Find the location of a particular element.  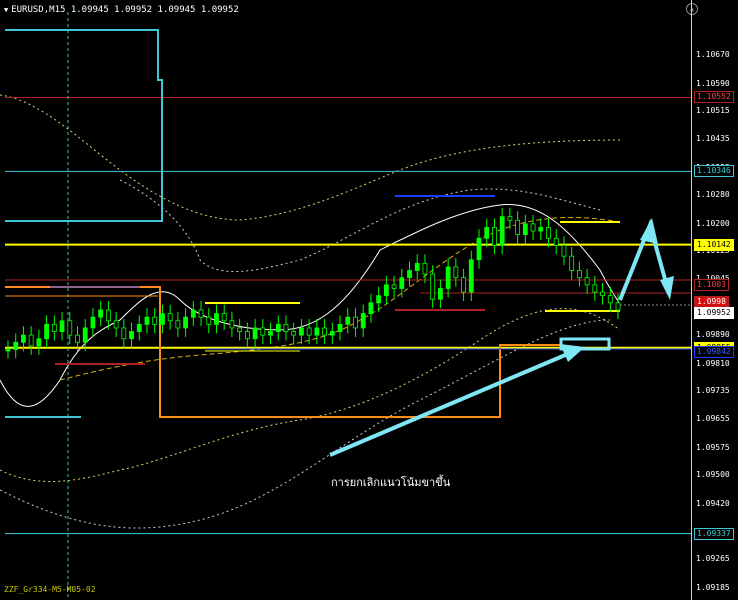

outer-upper-band is located at coordinates (360, 225).